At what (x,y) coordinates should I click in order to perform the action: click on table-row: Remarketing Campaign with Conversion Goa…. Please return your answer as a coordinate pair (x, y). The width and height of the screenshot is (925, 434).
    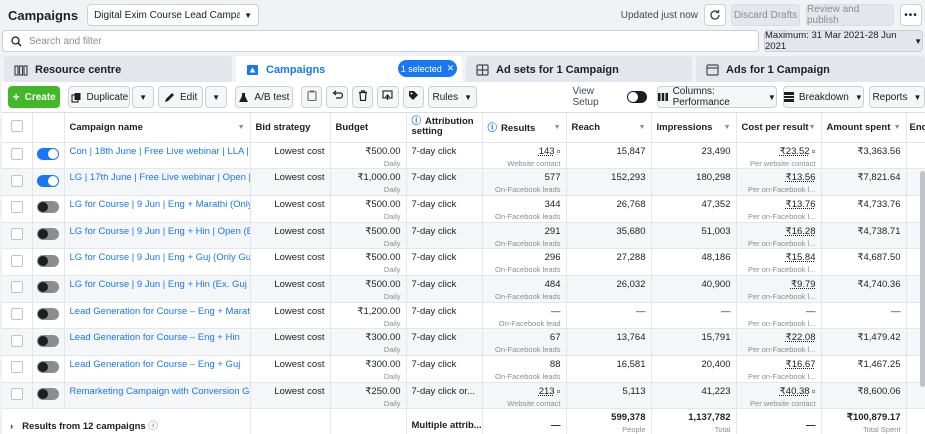
    Looking at the image, I should click on (463, 396).